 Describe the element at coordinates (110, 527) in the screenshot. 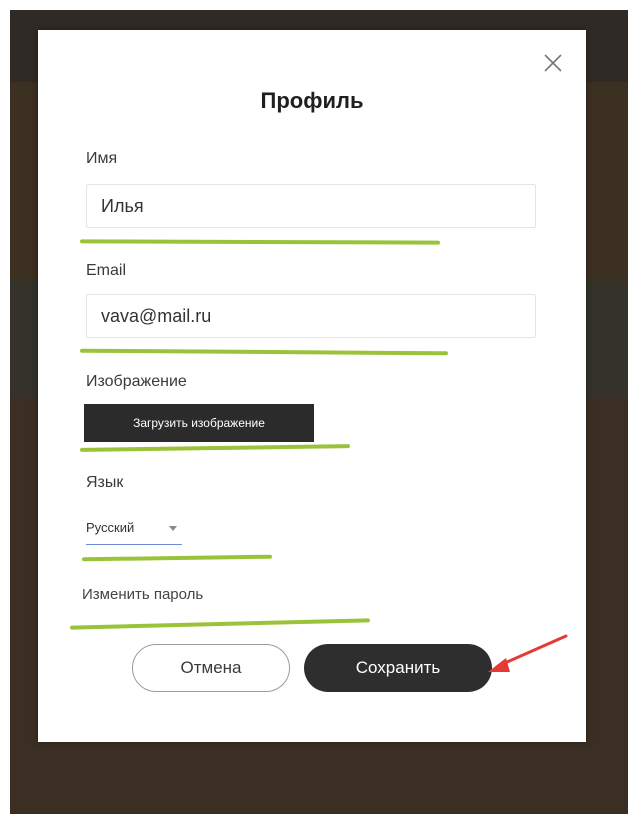

I see `language-value: Русский` at that location.